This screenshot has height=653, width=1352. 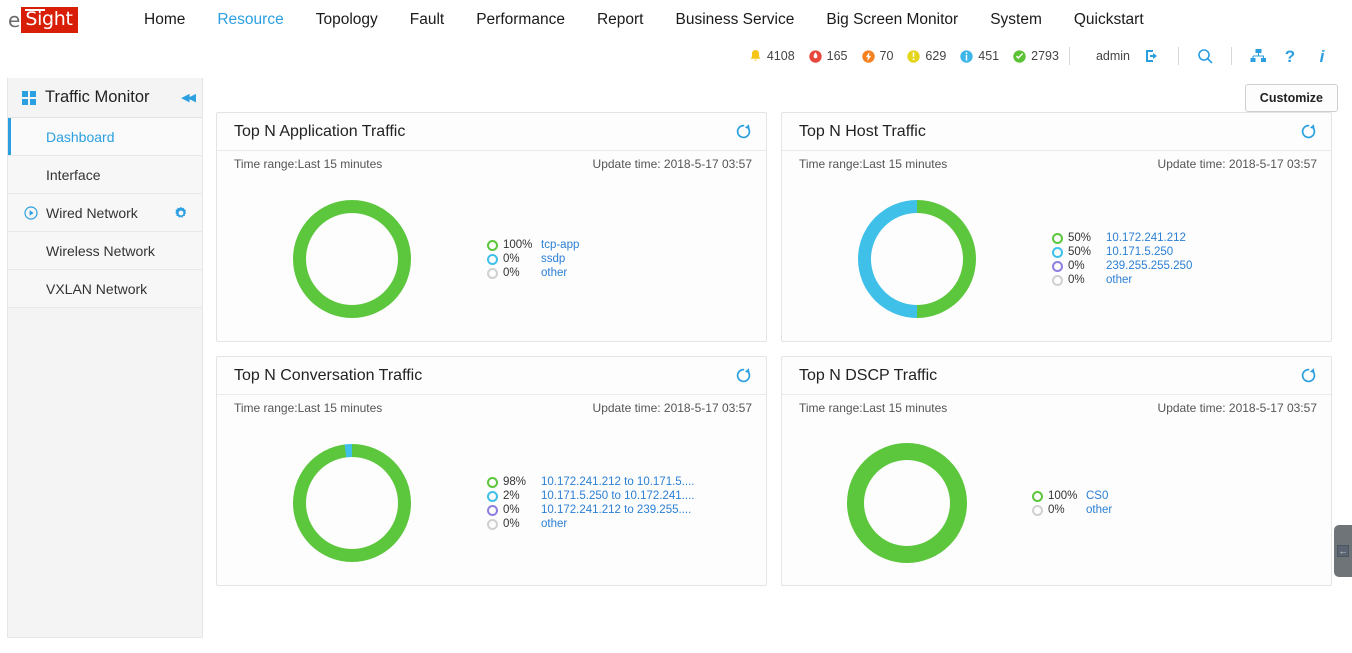 What do you see at coordinates (188, 97) in the screenshot?
I see `collapse-sidebar-icon: ◀◀` at bounding box center [188, 97].